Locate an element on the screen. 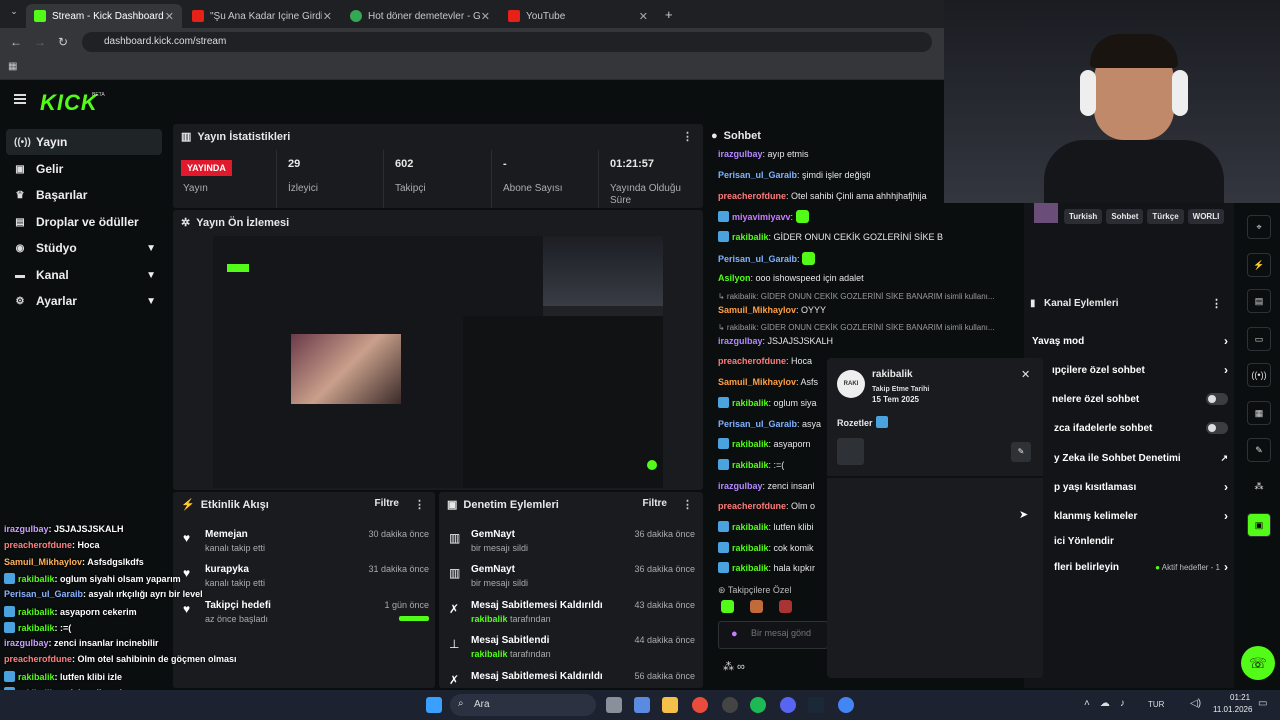  spotify-icon is located at coordinates (758, 705).